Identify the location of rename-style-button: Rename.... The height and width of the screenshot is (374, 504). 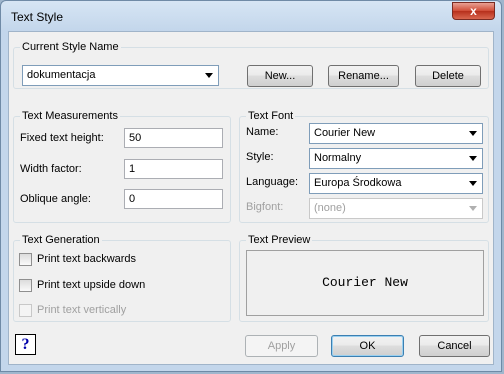
(363, 76).